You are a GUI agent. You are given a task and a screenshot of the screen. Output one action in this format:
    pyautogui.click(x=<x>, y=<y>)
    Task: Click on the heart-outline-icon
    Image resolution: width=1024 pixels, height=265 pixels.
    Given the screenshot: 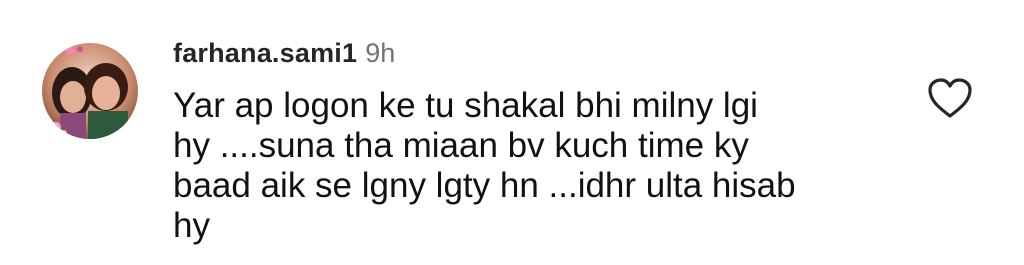 What is the action you would take?
    pyautogui.click(x=950, y=98)
    